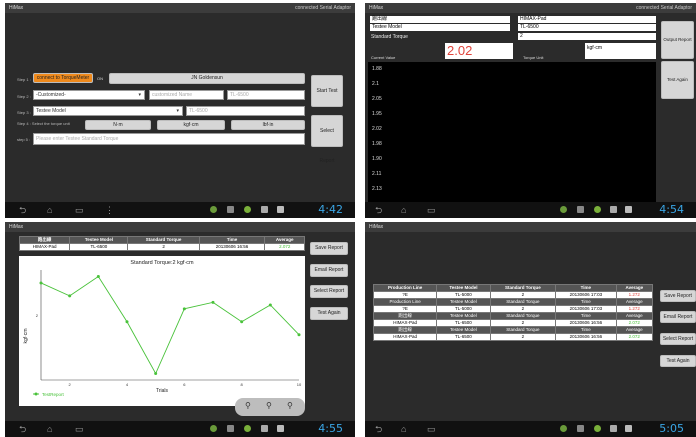 Image resolution: width=696 pixels, height=437 pixels. Describe the element at coordinates (51, 111) in the screenshot. I see `testee-model-dropdown-value: Testee Model` at that location.